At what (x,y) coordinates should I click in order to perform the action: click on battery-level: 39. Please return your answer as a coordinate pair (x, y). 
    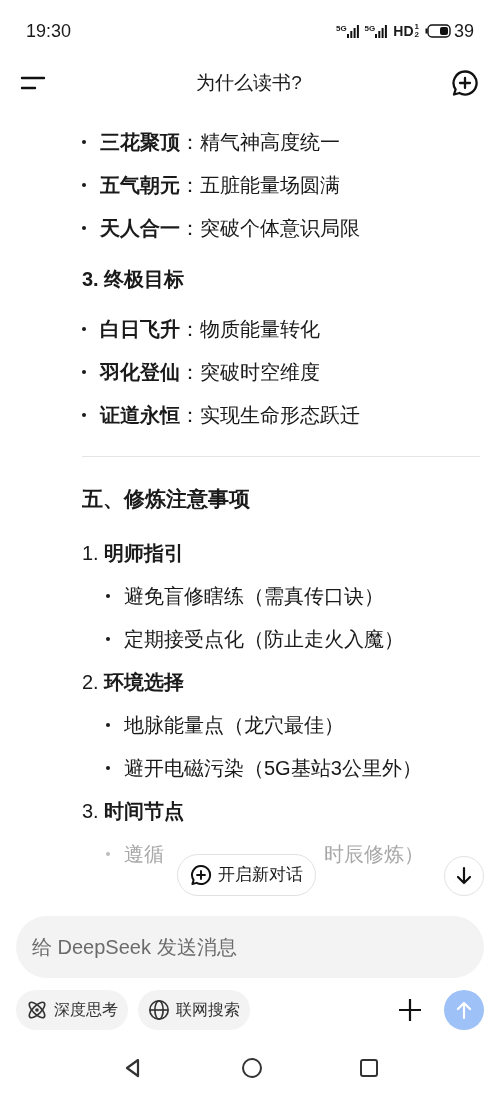
    Looking at the image, I should click on (463, 31).